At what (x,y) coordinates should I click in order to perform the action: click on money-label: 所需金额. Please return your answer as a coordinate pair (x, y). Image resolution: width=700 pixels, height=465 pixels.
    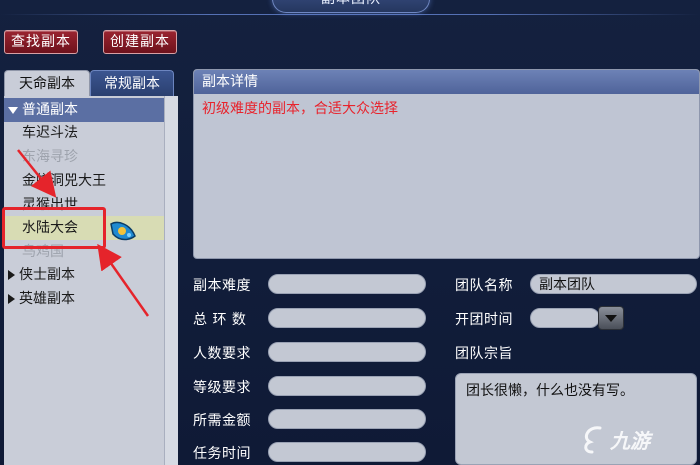
    Looking at the image, I should click on (222, 421).